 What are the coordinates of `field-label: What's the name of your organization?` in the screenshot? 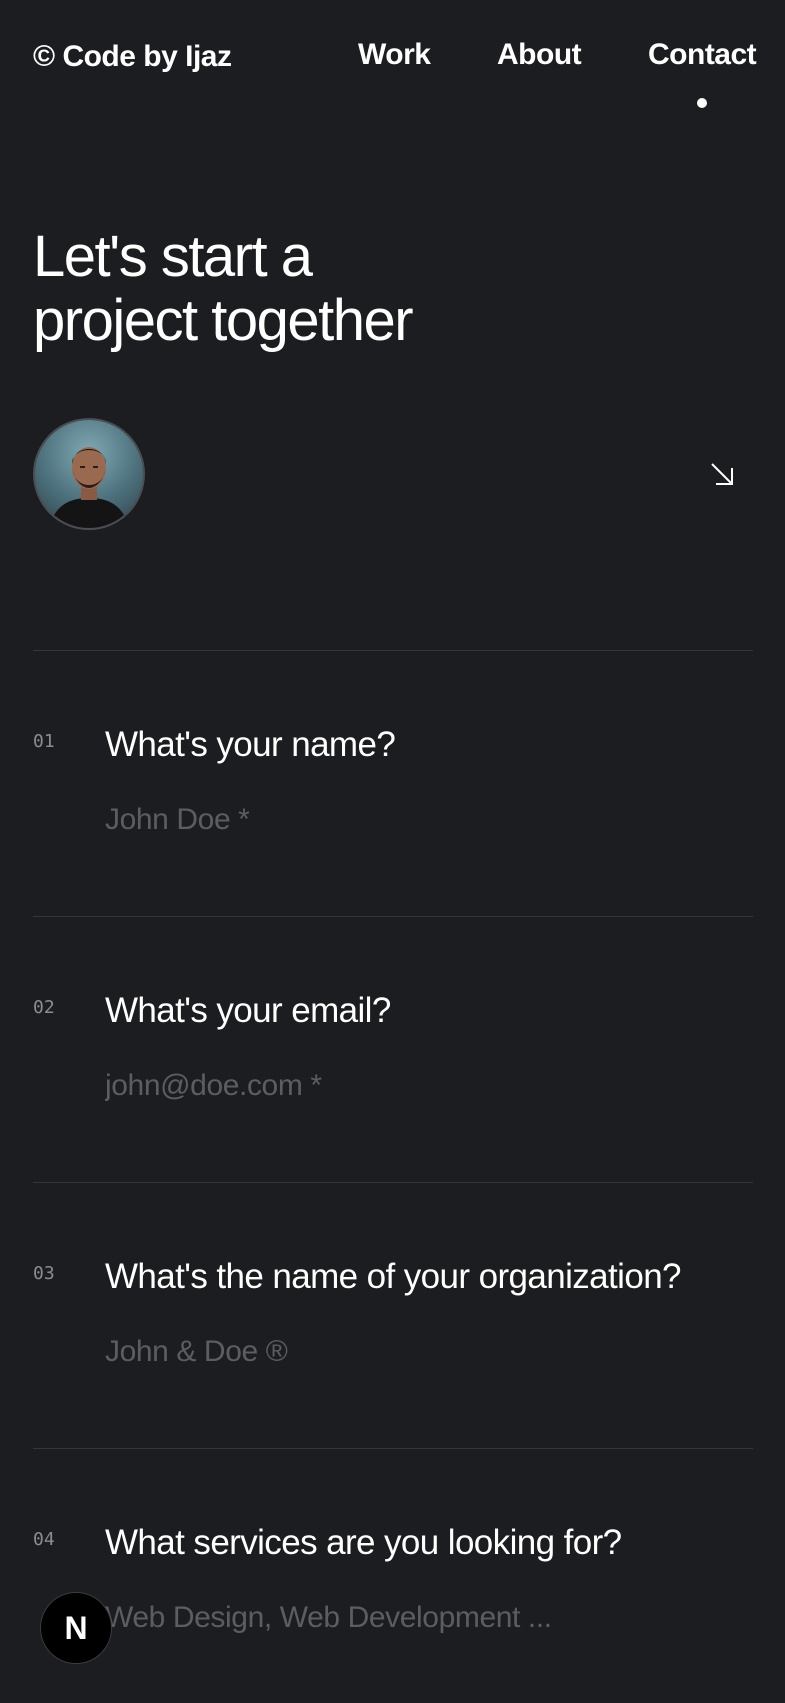 It's located at (393, 1276).